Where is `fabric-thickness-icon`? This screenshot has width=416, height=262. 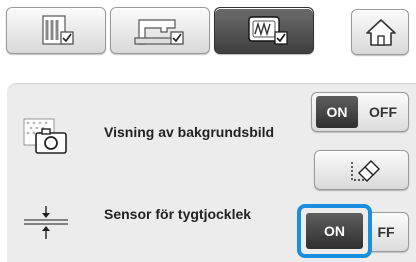 fabric-thickness-icon is located at coordinates (46, 222).